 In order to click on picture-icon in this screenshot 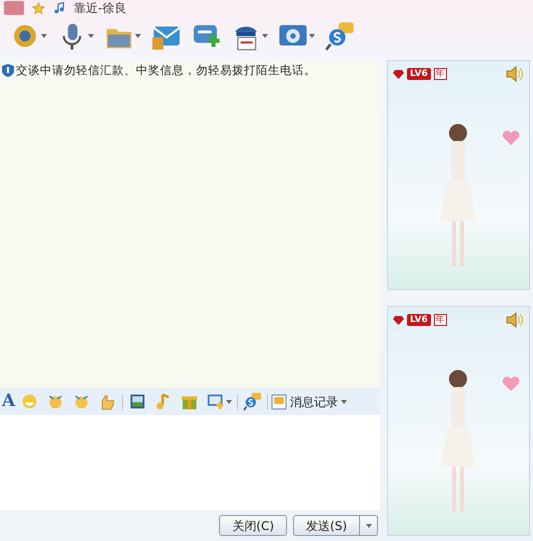, I will do `click(138, 401)`.